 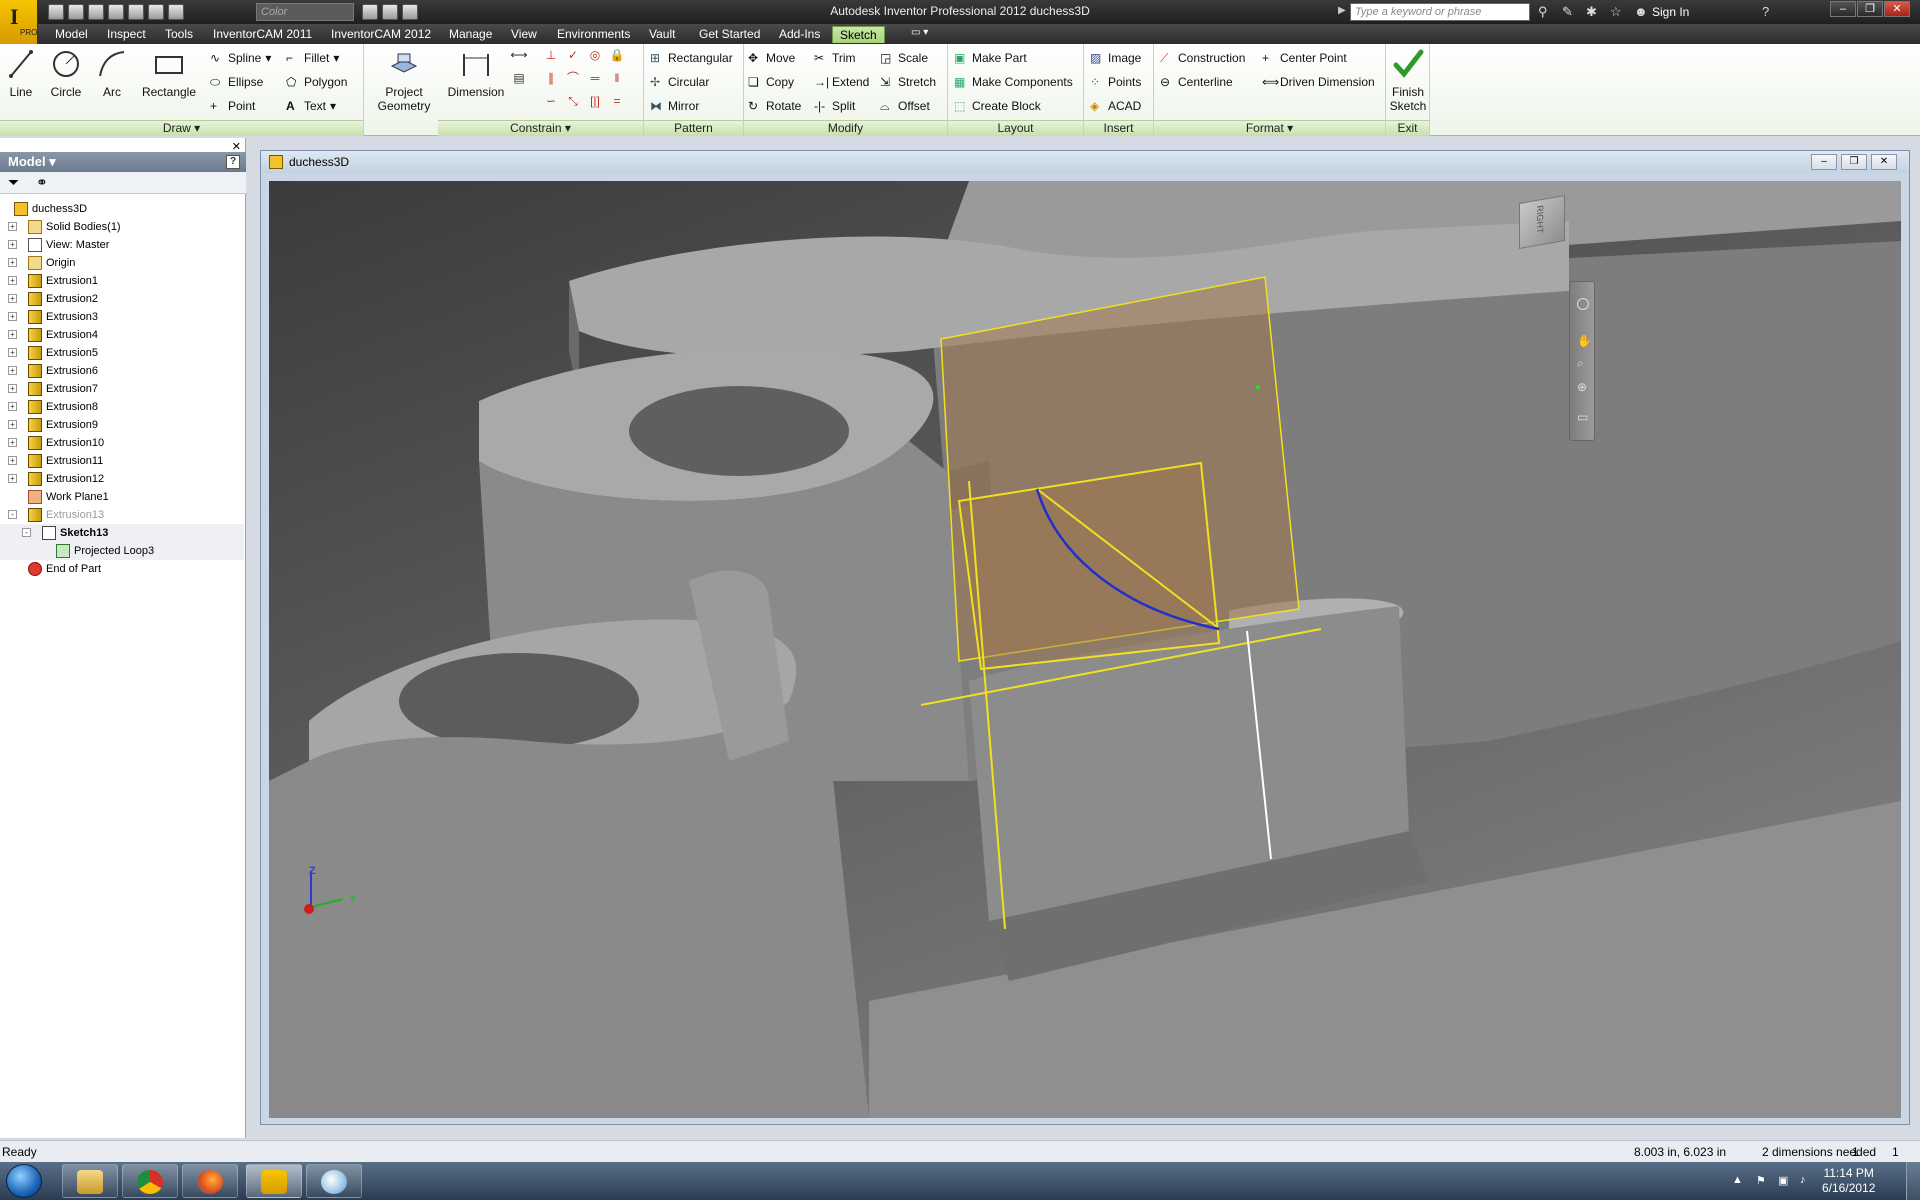 What do you see at coordinates (617, 101) in the screenshot?
I see `equal-constraint-icon: =` at bounding box center [617, 101].